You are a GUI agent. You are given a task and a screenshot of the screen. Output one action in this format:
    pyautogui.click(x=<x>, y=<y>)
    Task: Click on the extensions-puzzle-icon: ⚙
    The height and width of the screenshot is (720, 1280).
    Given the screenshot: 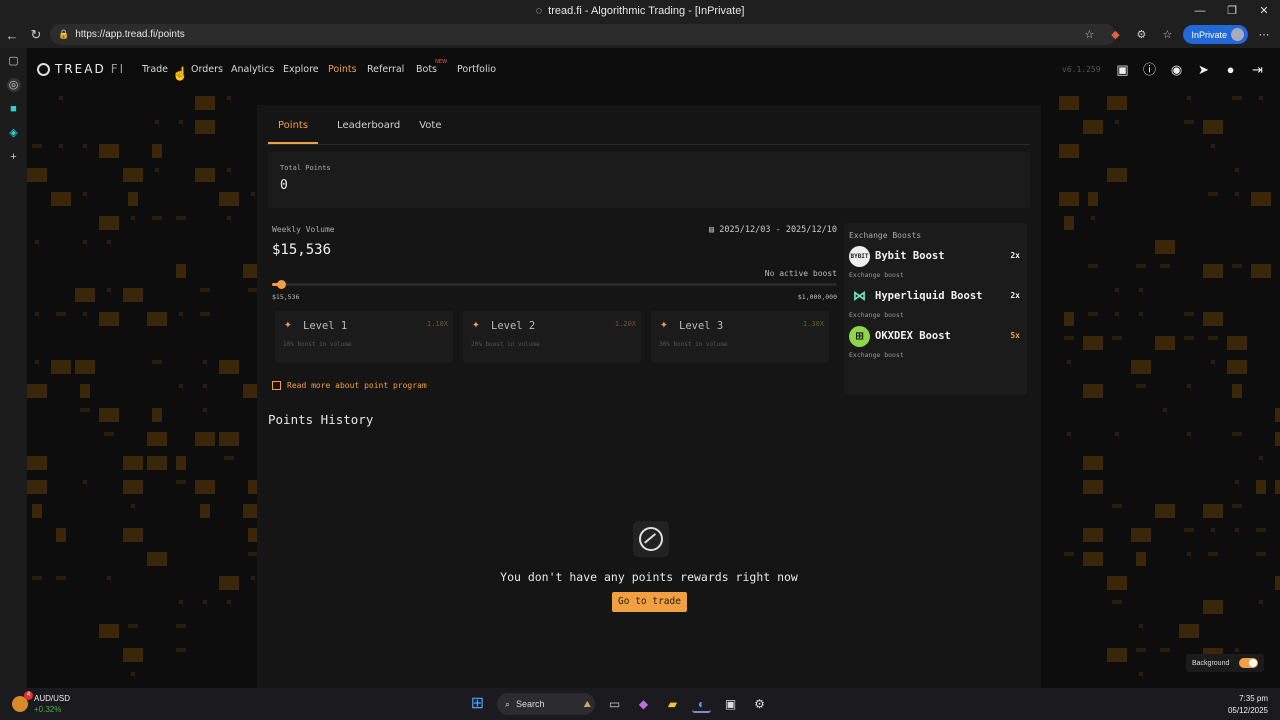 What is the action you would take?
    pyautogui.click(x=1141, y=34)
    